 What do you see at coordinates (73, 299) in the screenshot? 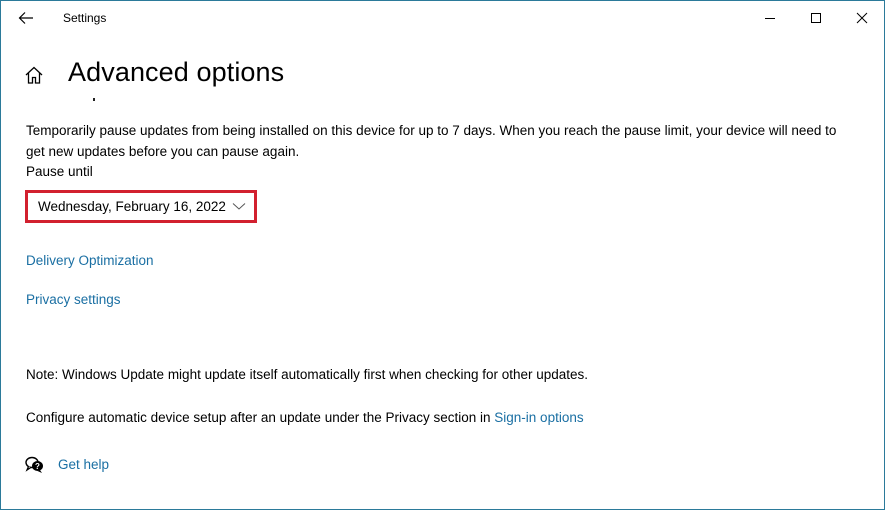
I see `privacy-settings-link: Privacy settings` at bounding box center [73, 299].